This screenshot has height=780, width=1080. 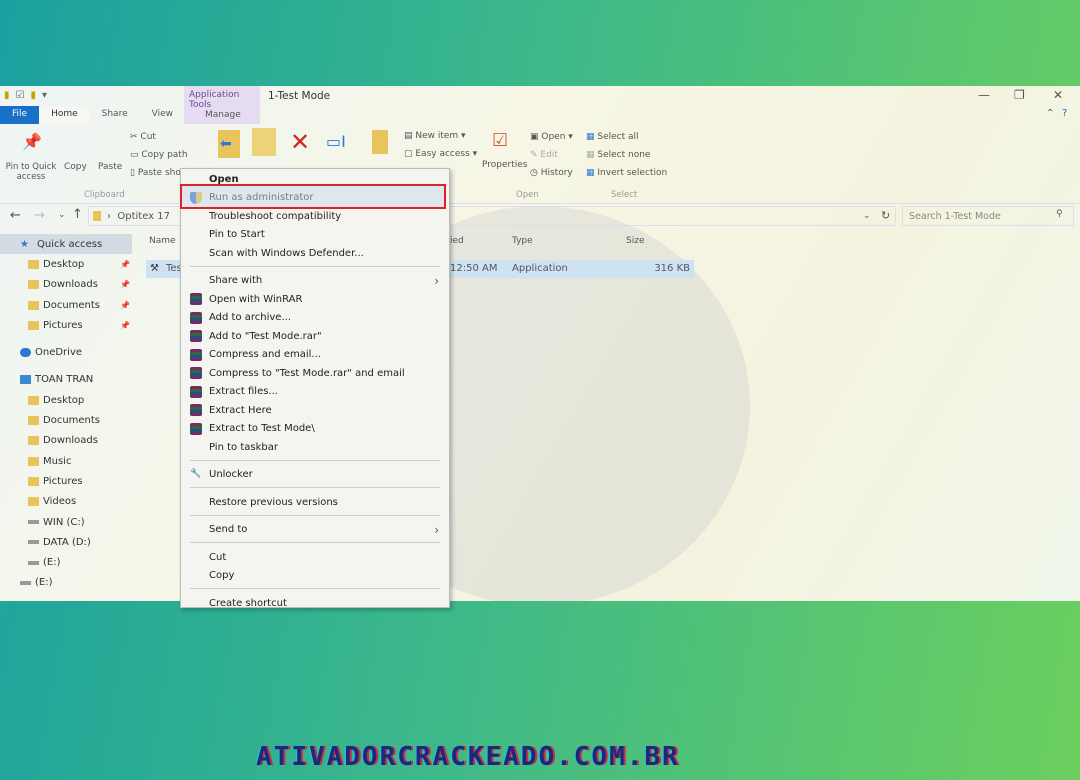 What do you see at coordinates (67, 542) in the screenshot?
I see `nav-item-label: DATA (D:)` at bounding box center [67, 542].